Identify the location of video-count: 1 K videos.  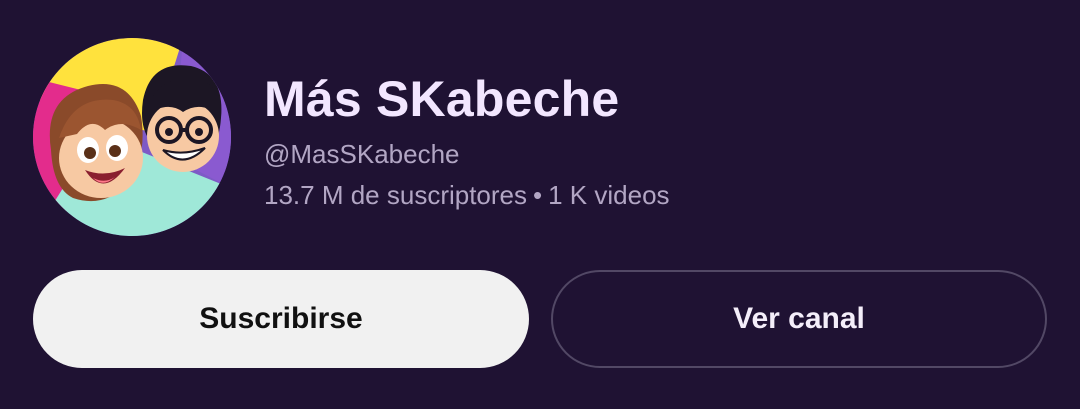
(609, 195).